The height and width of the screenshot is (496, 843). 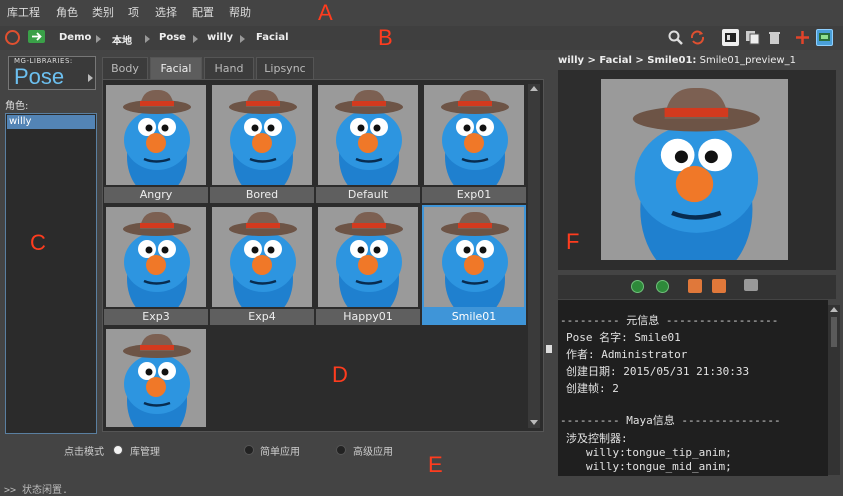 What do you see at coordinates (834, 332) in the screenshot?
I see `scroll-thumb` at bounding box center [834, 332].